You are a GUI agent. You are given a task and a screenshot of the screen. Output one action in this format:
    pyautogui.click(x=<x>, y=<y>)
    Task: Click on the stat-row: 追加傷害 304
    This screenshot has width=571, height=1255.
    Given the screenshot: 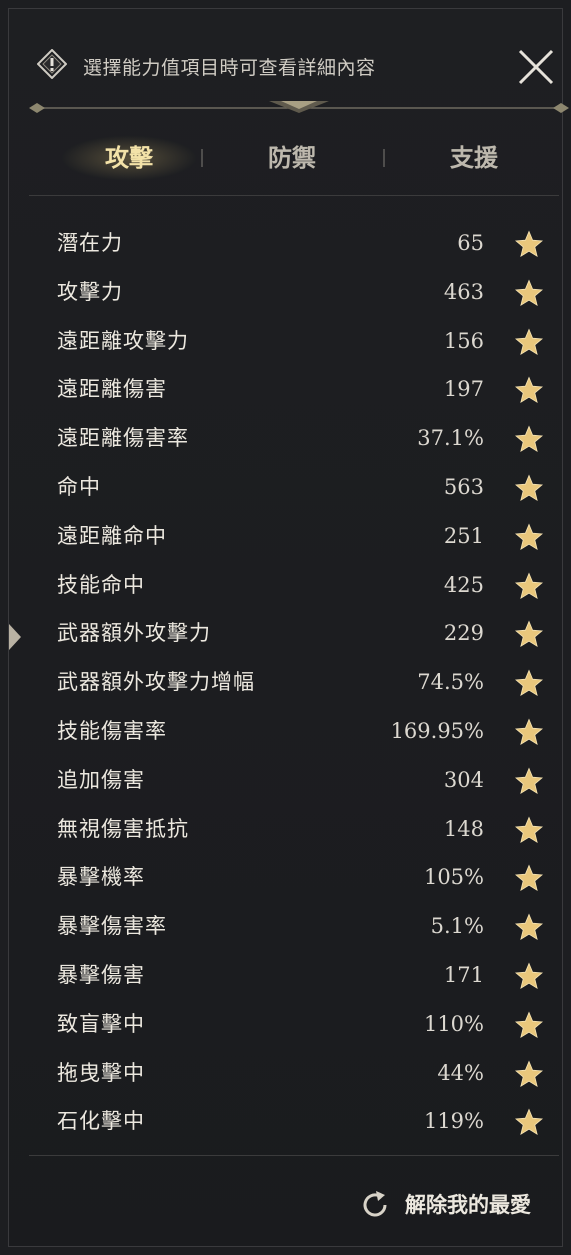 What is the action you would take?
    pyautogui.click(x=285, y=780)
    